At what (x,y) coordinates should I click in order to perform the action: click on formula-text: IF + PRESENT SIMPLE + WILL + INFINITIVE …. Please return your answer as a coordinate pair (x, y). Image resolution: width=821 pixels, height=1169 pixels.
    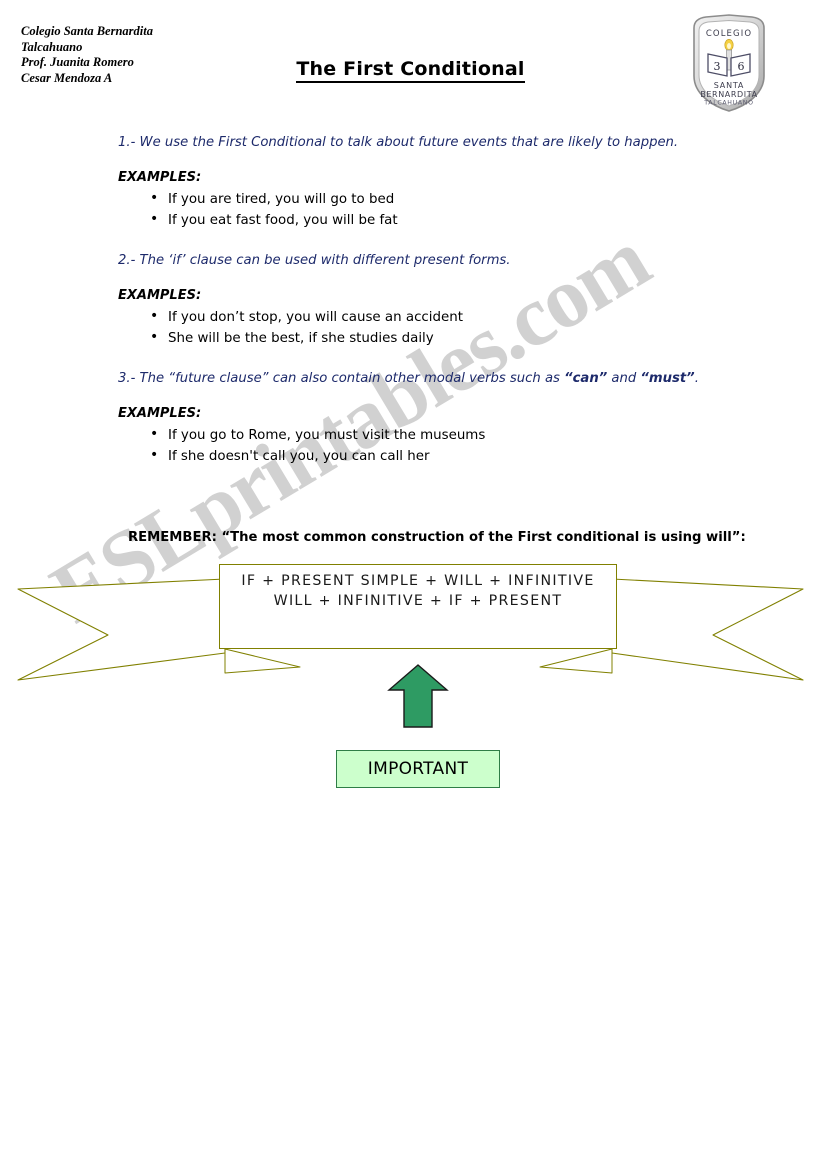
    Looking at the image, I should click on (418, 591).